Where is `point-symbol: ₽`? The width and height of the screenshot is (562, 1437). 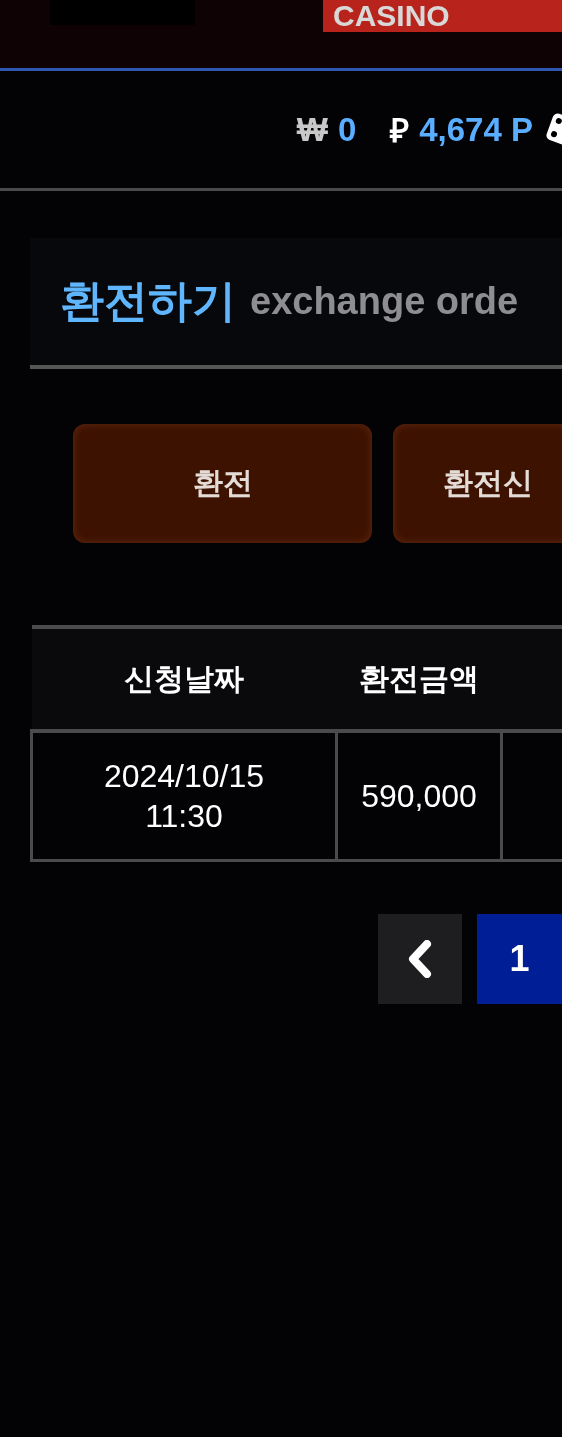 point-symbol: ₽ is located at coordinates (400, 131).